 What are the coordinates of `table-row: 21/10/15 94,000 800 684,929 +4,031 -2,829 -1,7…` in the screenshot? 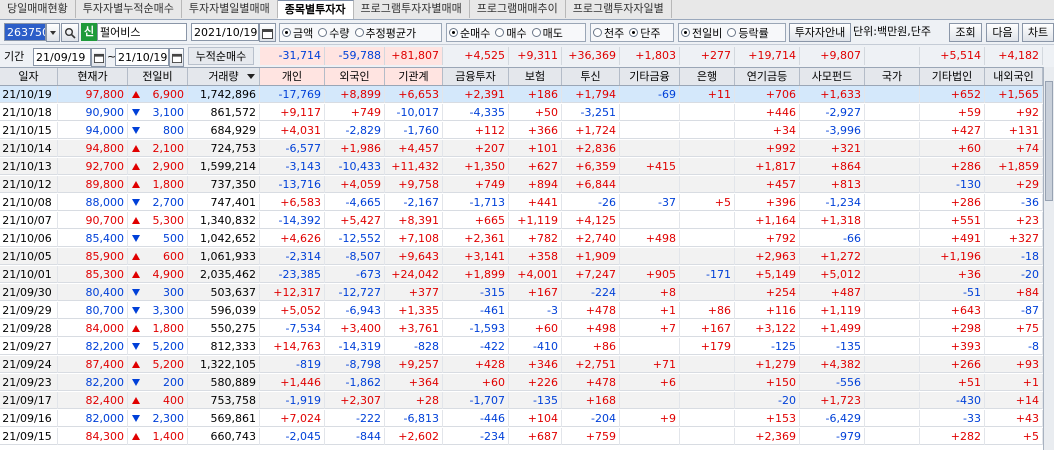 It's located at (521, 130).